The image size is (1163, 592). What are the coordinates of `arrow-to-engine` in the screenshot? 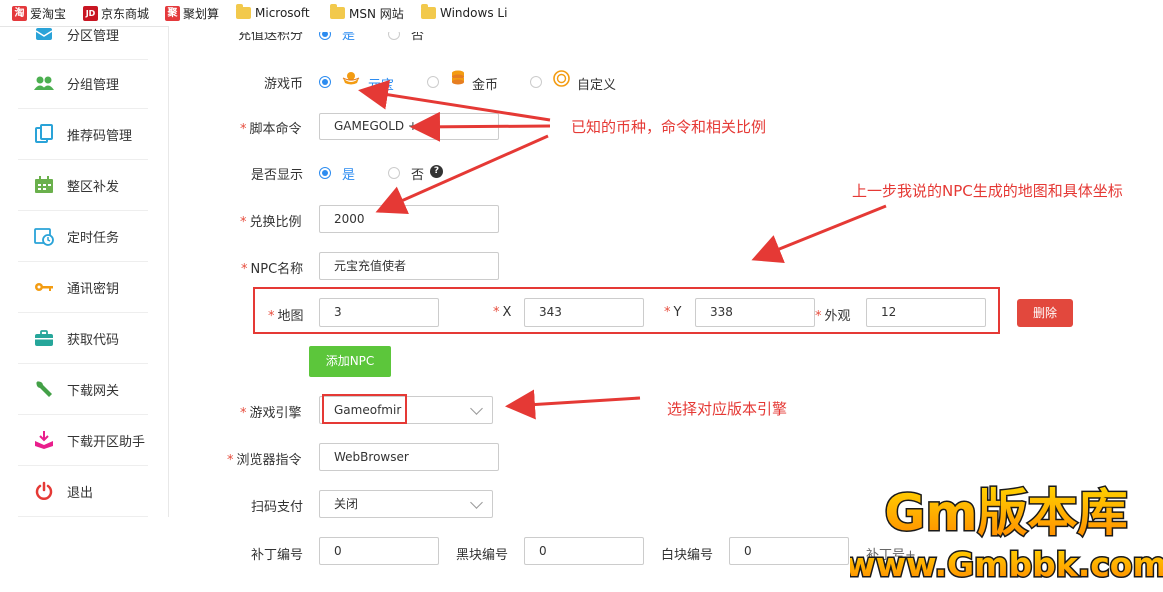 It's located at (573, 404).